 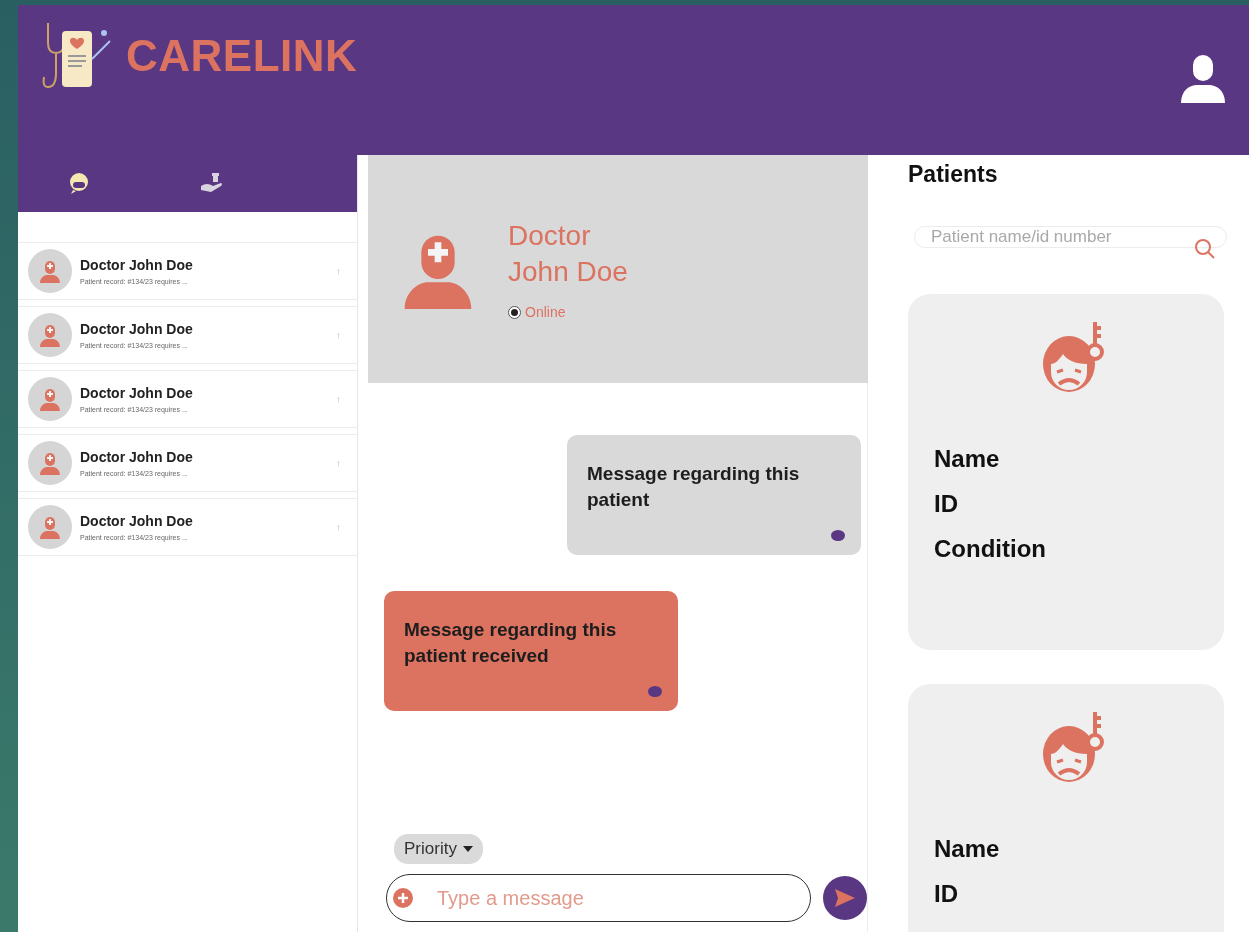 I want to click on add-icon, so click(x=403, y=898).